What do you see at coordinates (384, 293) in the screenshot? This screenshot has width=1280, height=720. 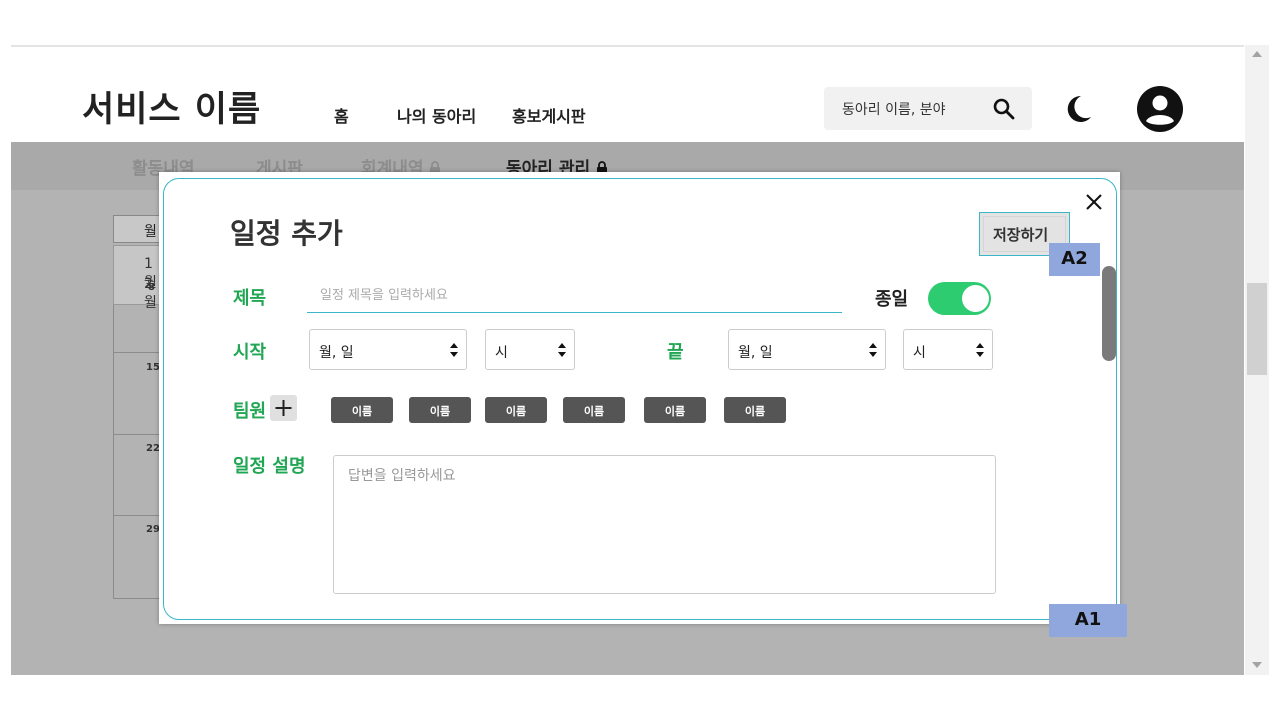 I see `title-input: 일정 제목을 입력하세요` at bounding box center [384, 293].